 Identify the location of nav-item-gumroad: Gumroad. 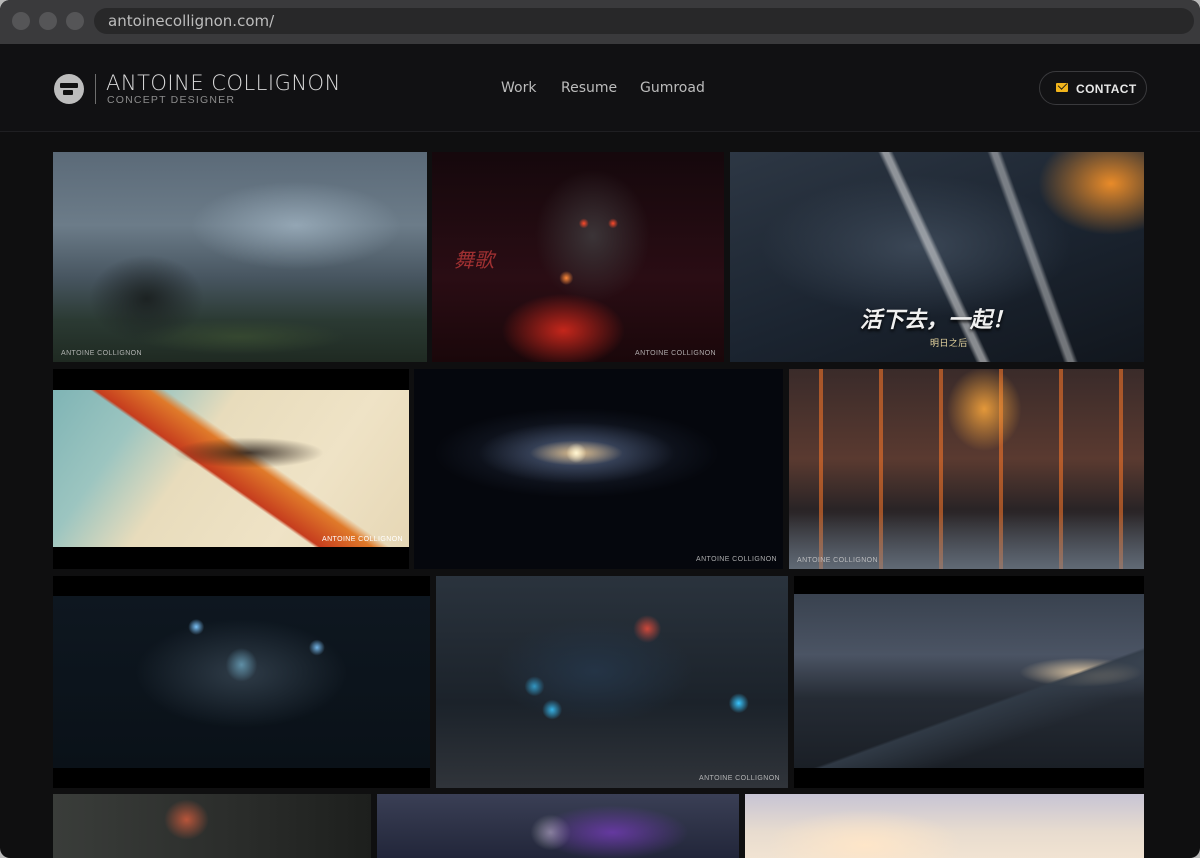
(672, 88).